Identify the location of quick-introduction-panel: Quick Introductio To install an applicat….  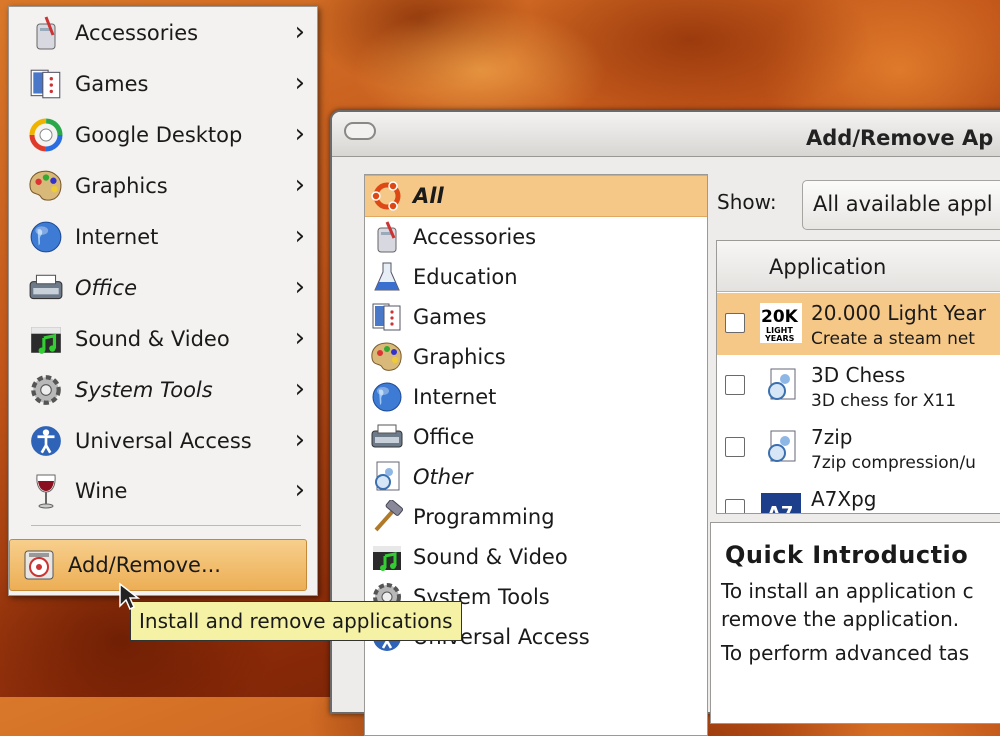
(855, 623).